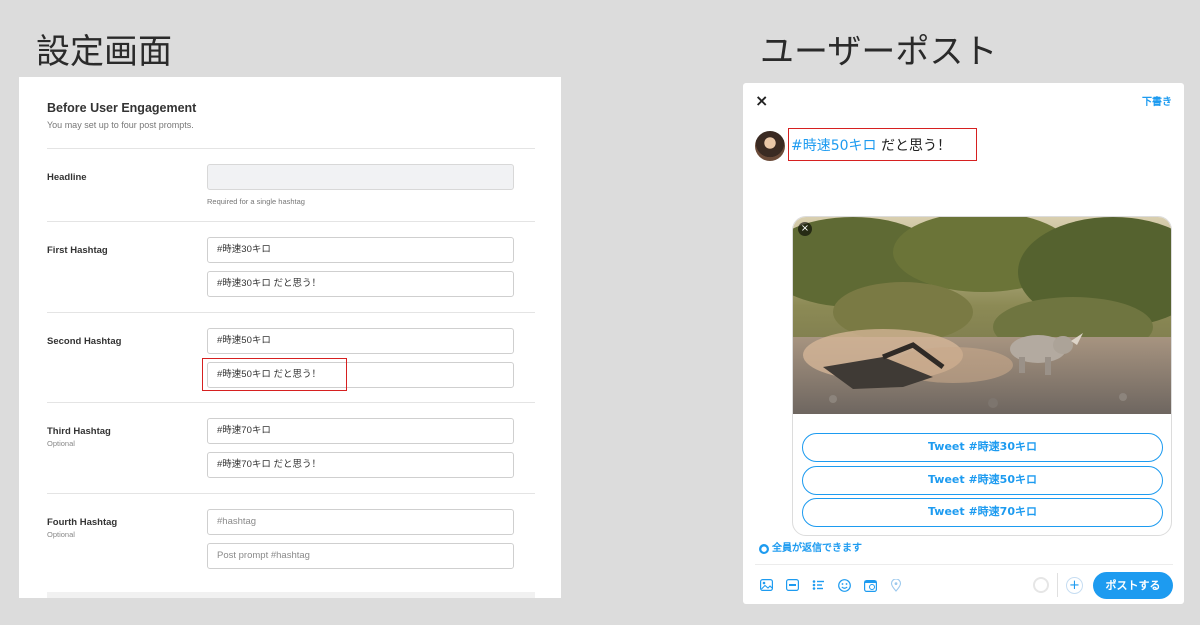  I want to click on user-post-title: ユーザーポスト, so click(879, 52).